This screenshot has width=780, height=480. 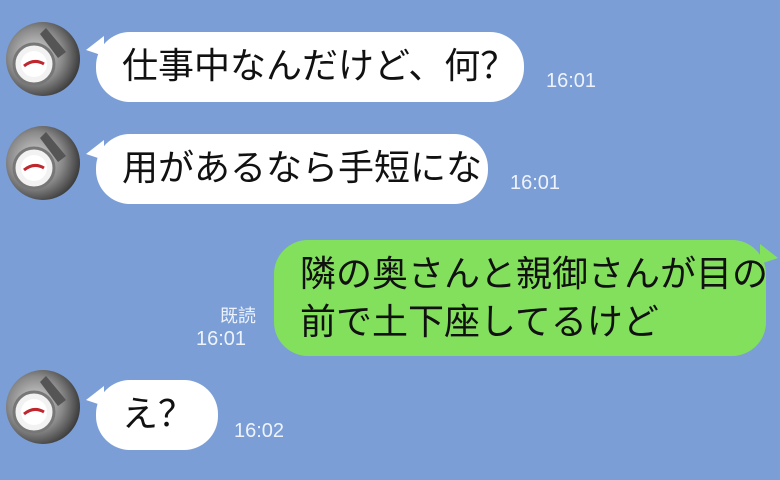 I want to click on message-bubble-incoming: え？, so click(x=157, y=415).